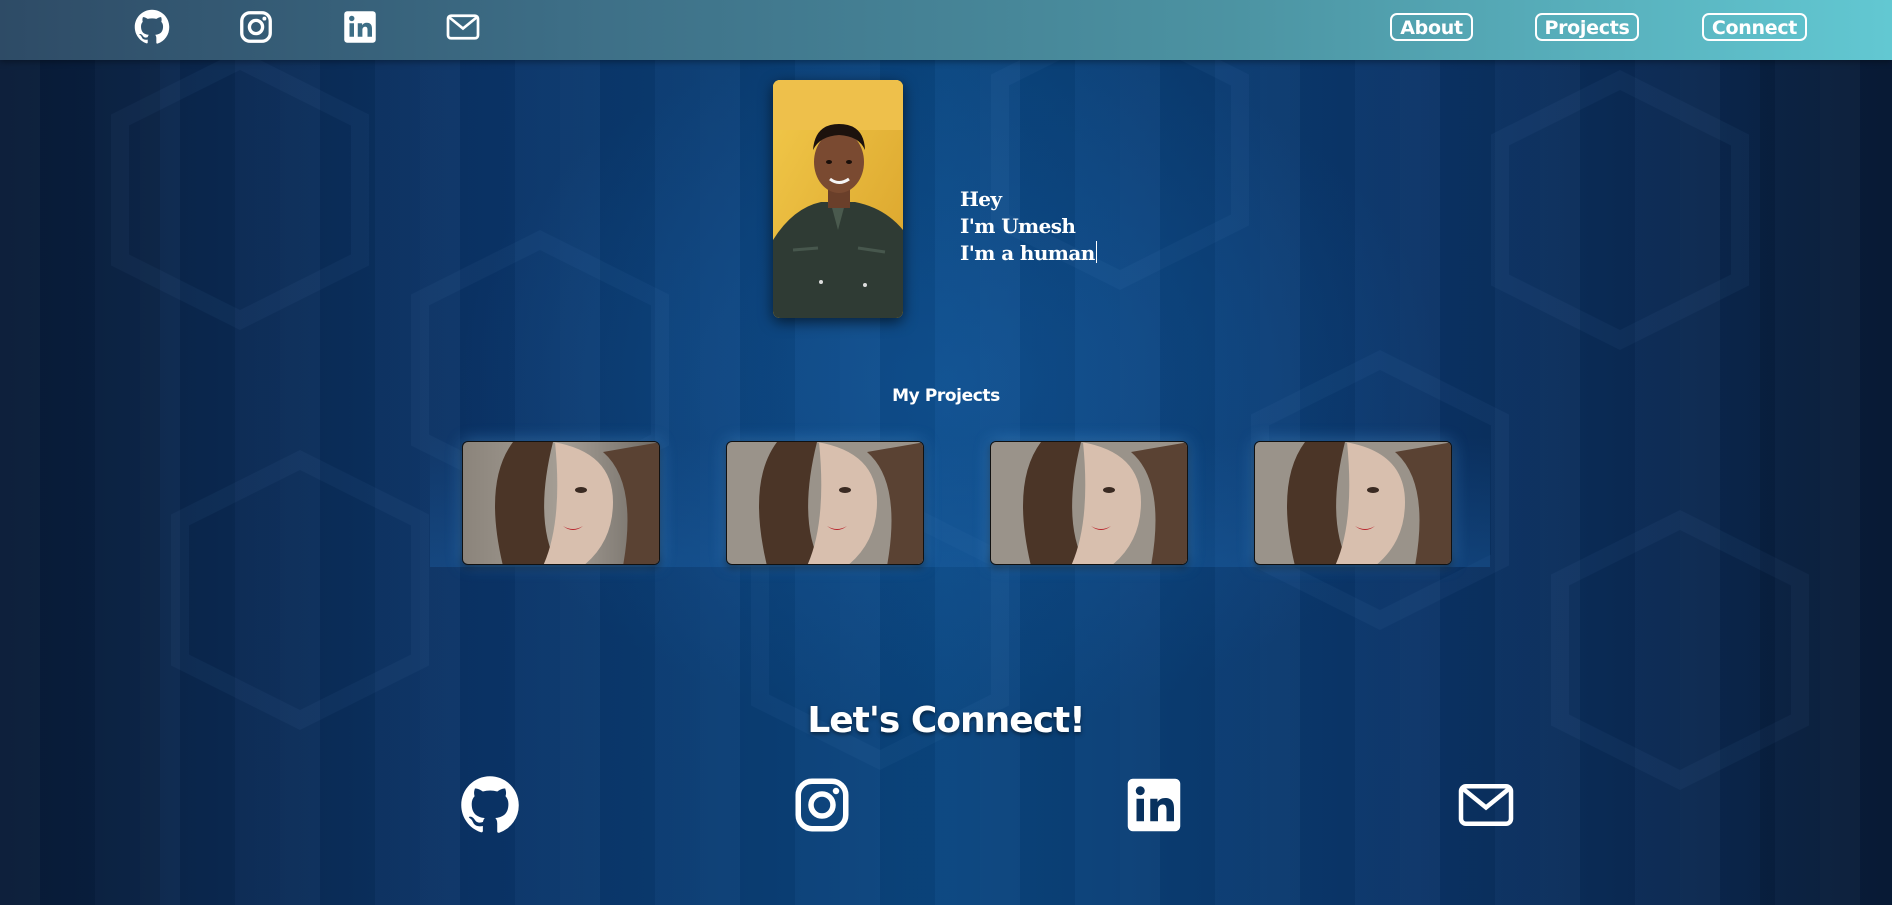 This screenshot has width=1892, height=905. Describe the element at coordinates (981, 199) in the screenshot. I see `greeting-line-1: Hey` at that location.